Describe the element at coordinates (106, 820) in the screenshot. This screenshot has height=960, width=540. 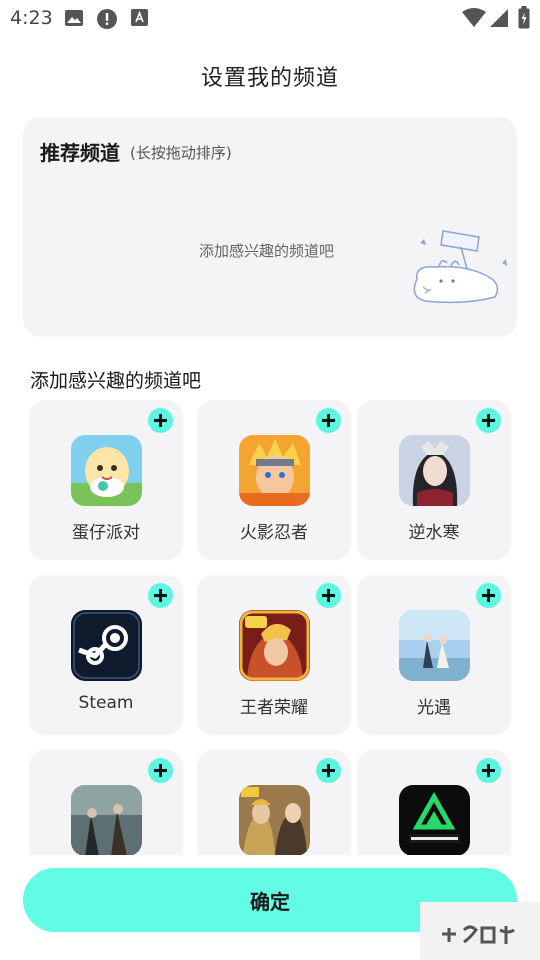
I see `identity-v-icon` at that location.